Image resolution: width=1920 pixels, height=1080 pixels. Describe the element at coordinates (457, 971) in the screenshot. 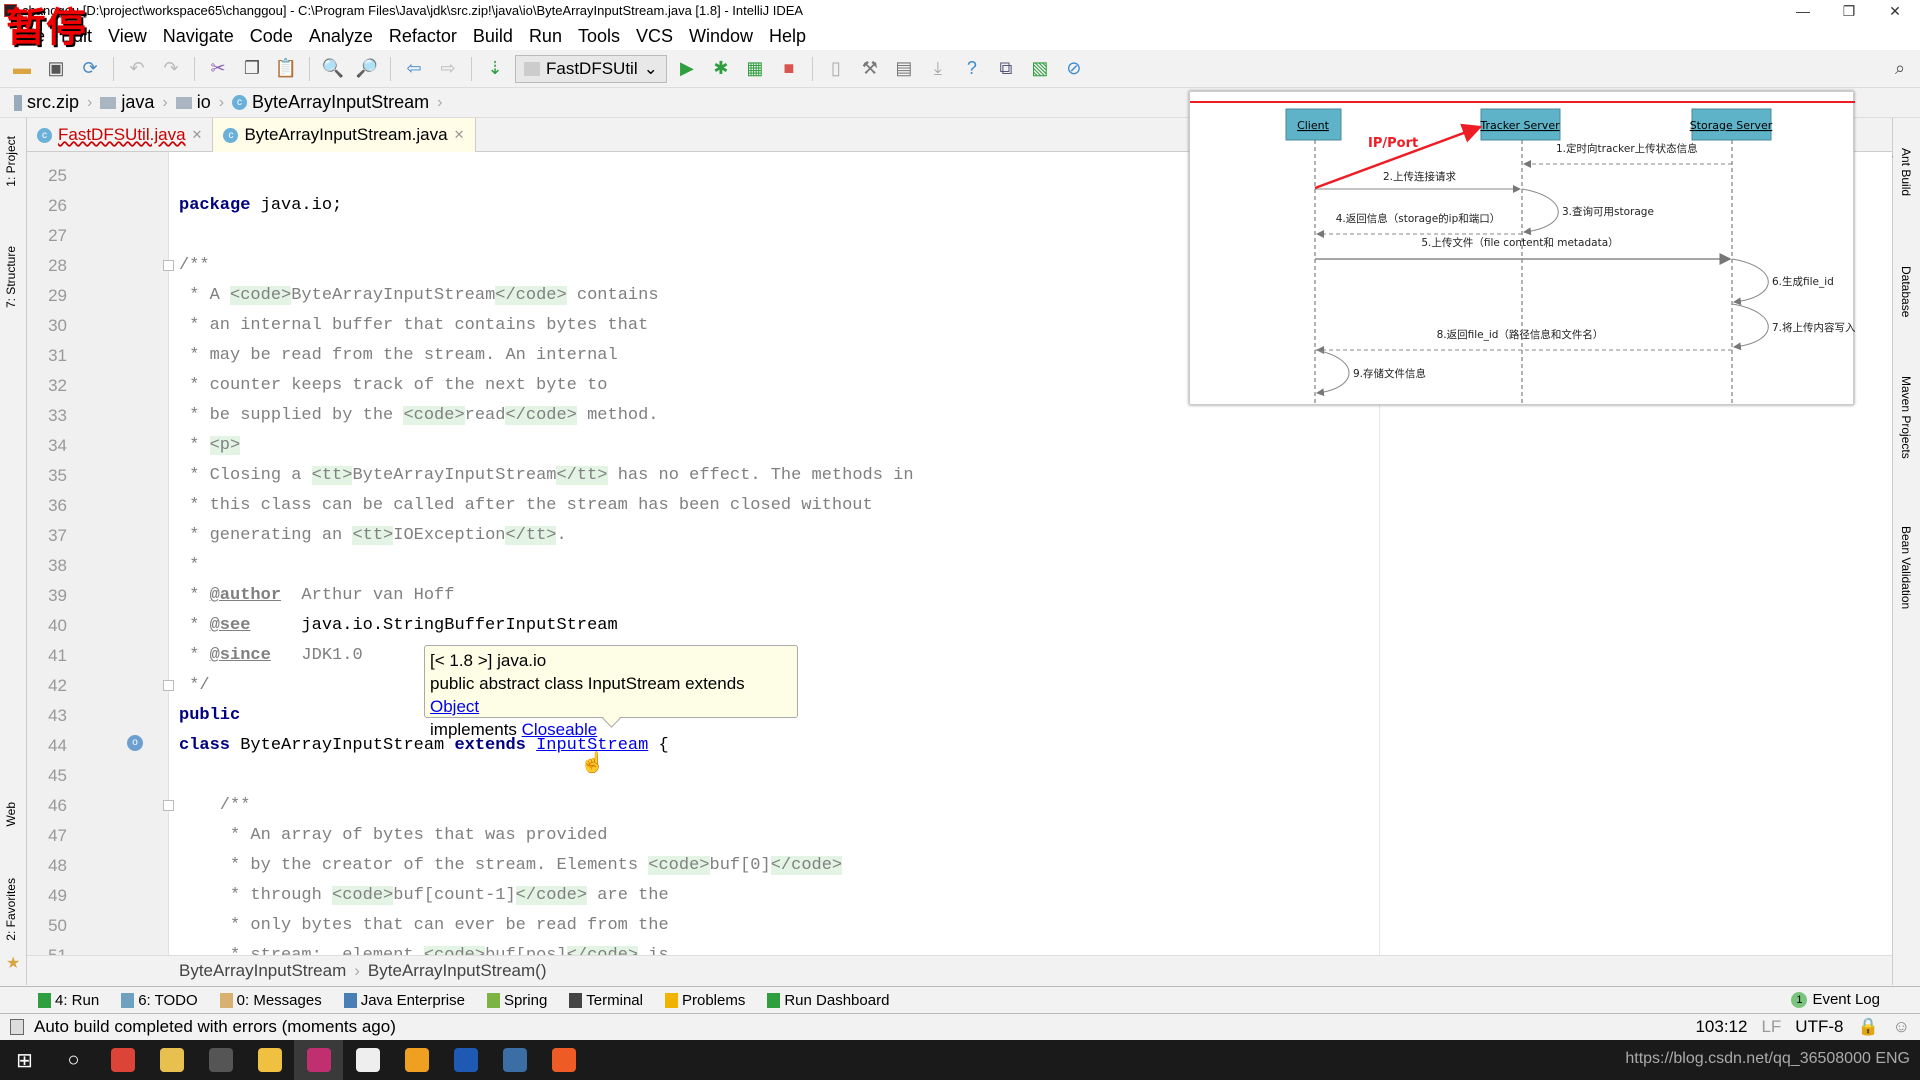

I see `breadcrumb-constructor: ByteArrayInputStream()` at that location.